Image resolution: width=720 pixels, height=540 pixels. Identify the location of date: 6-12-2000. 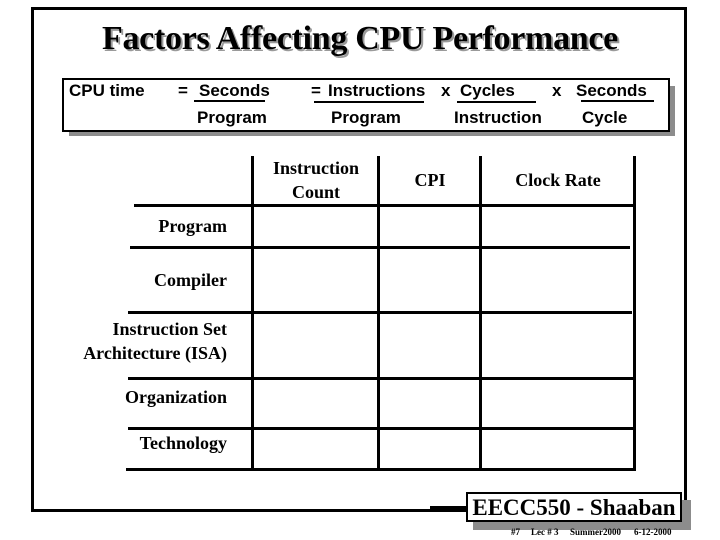
(653, 532).